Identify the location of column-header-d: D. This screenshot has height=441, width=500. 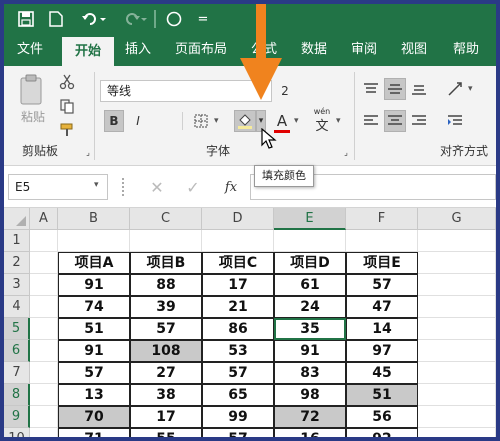
(238, 219).